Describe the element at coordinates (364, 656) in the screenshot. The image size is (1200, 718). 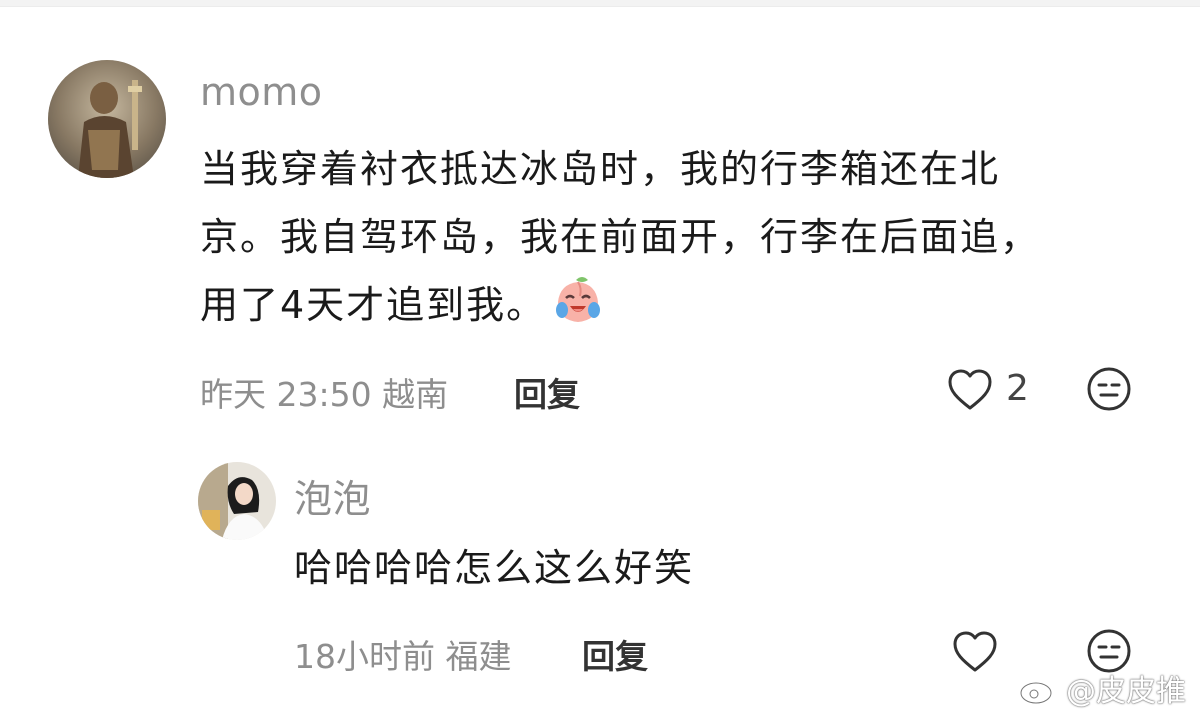
I see `comment-time: 18小时前` at that location.